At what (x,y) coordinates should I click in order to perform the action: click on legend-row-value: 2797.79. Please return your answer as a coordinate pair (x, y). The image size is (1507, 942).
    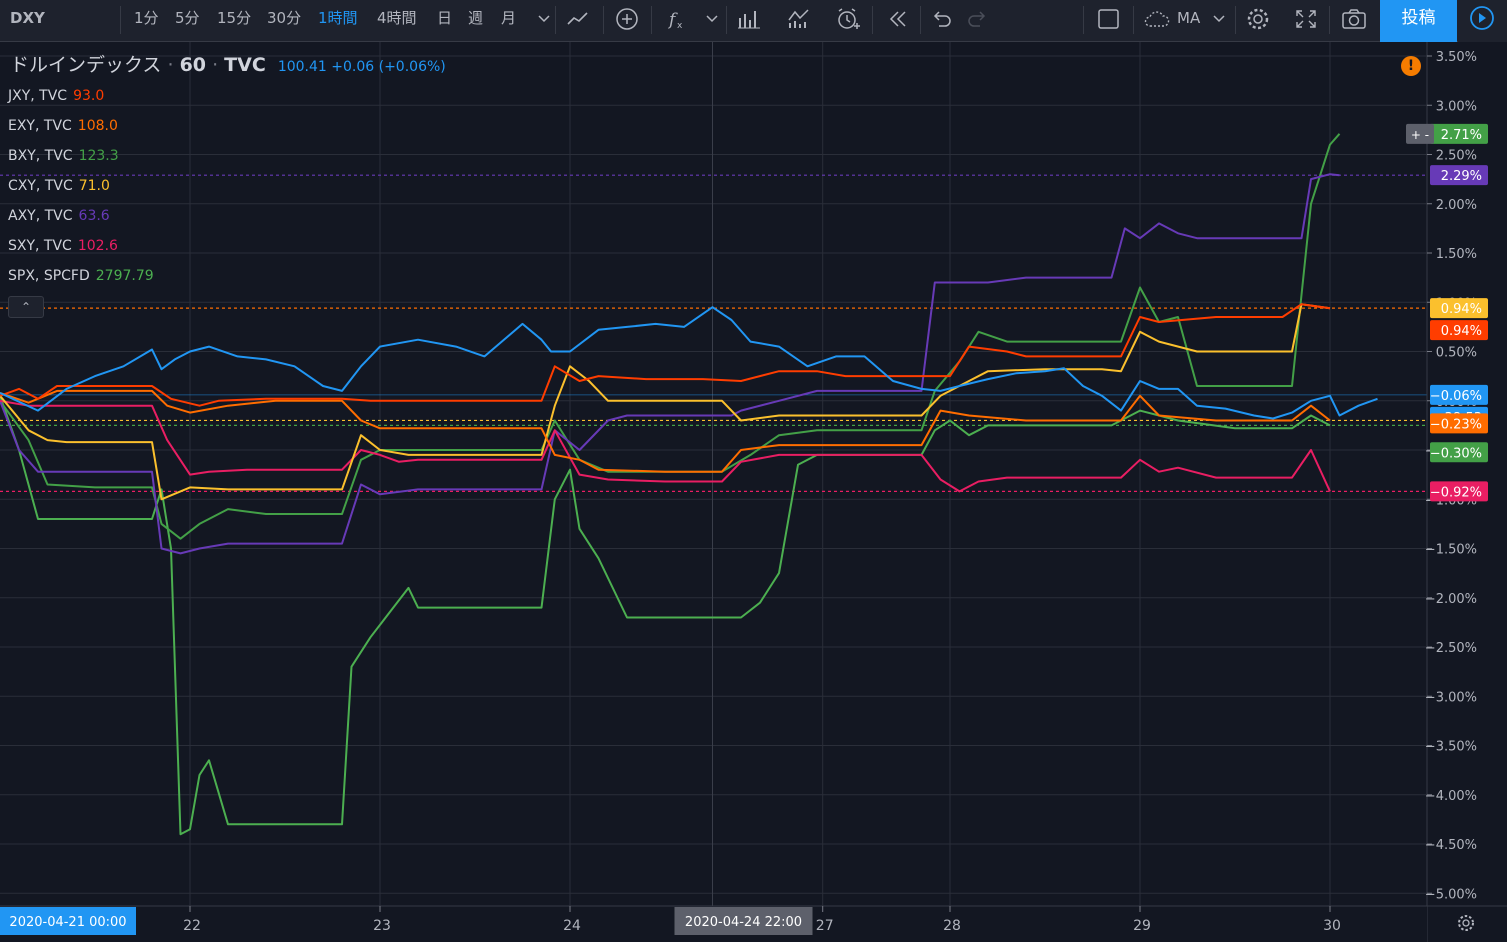
    Looking at the image, I should click on (124, 276).